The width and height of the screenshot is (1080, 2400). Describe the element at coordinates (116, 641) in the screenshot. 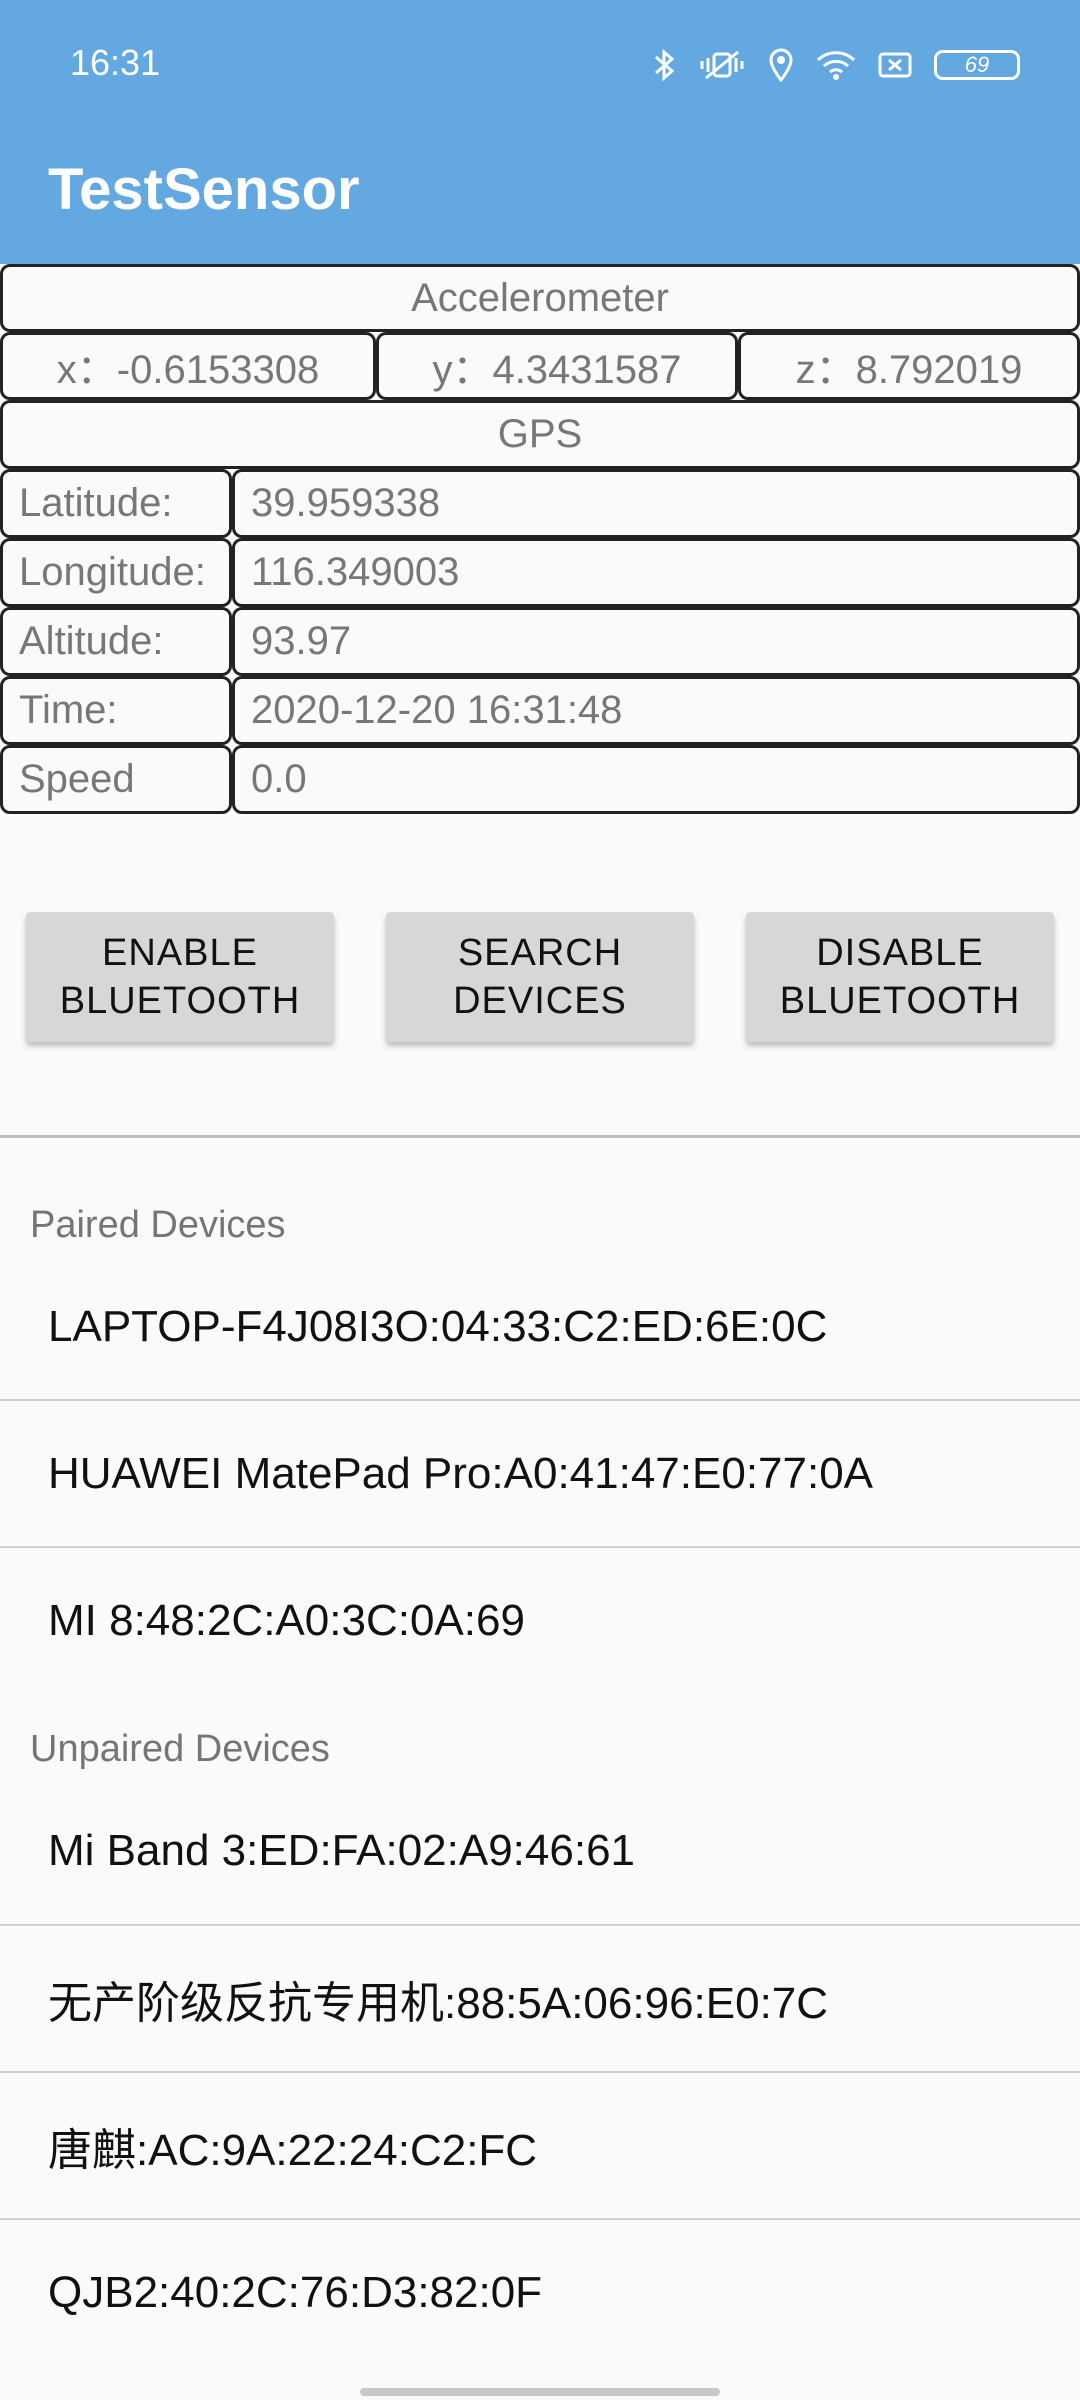

I see `altitude-label: Altitude:` at that location.